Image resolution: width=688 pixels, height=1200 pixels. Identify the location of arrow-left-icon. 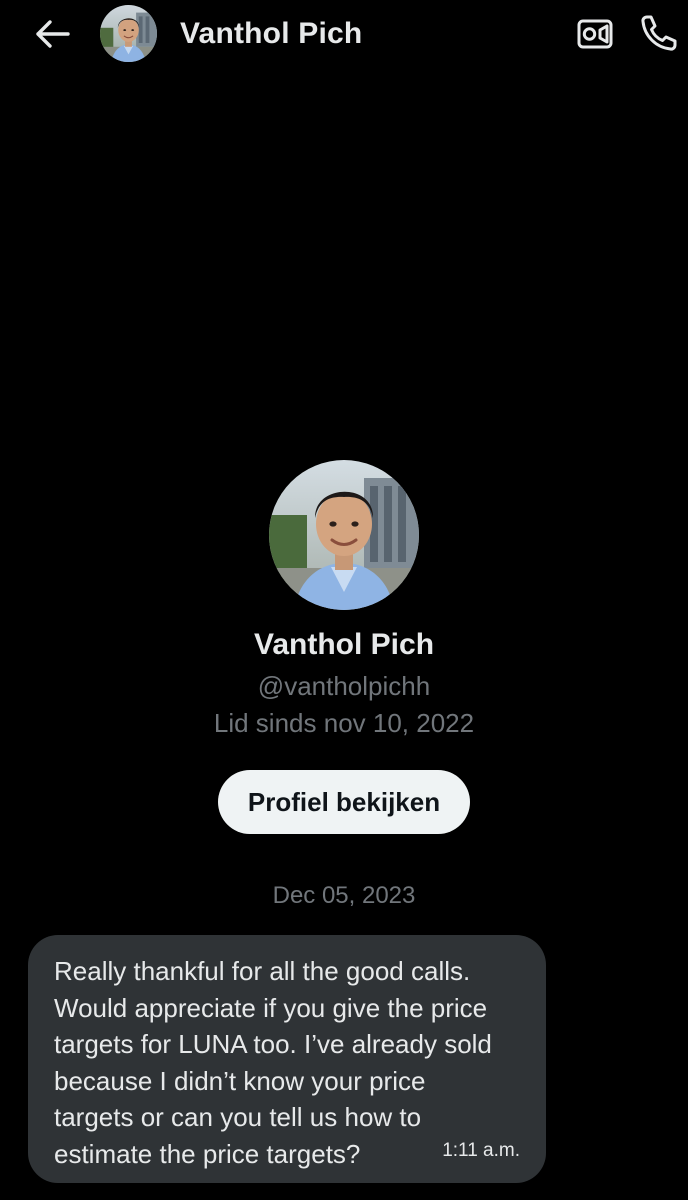
(53, 34).